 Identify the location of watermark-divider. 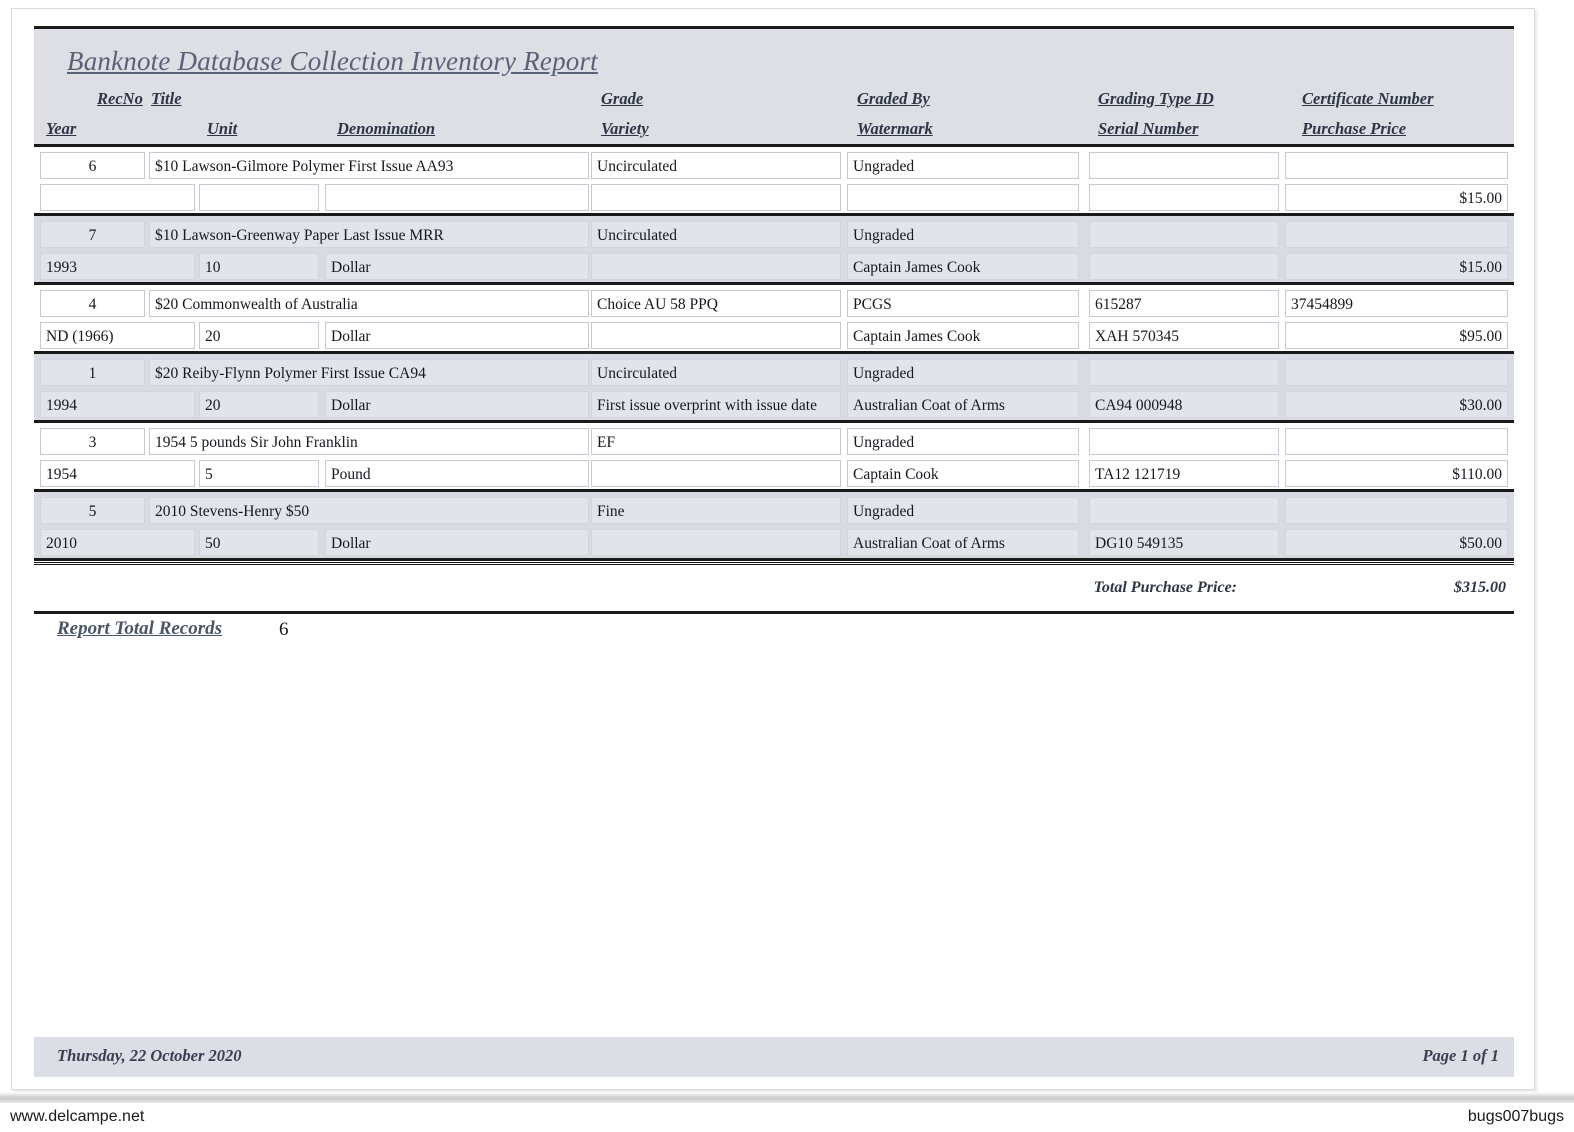
(787, 1097).